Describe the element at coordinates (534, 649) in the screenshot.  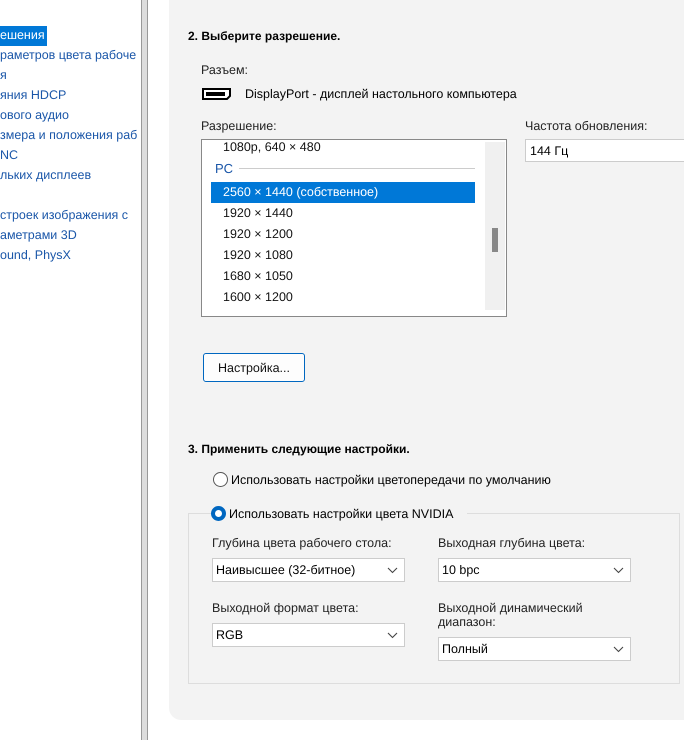
I see `dropdown: Полный` at that location.